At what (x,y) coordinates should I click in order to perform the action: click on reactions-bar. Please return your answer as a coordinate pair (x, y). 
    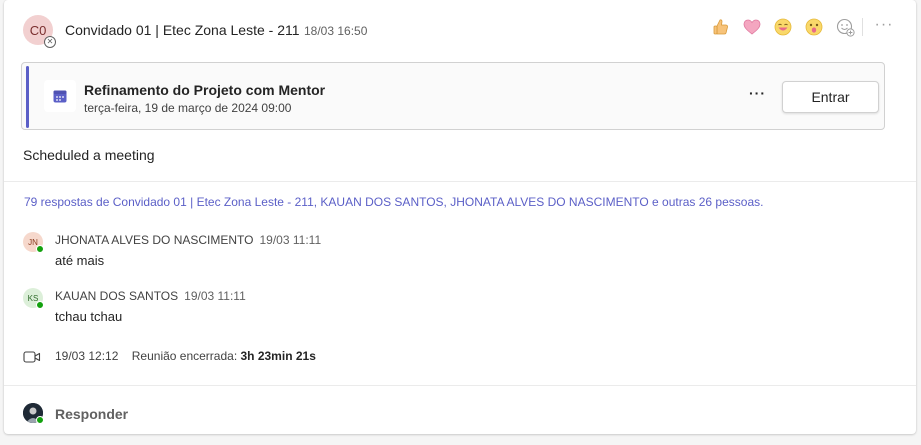
    Looking at the image, I should click on (783, 27).